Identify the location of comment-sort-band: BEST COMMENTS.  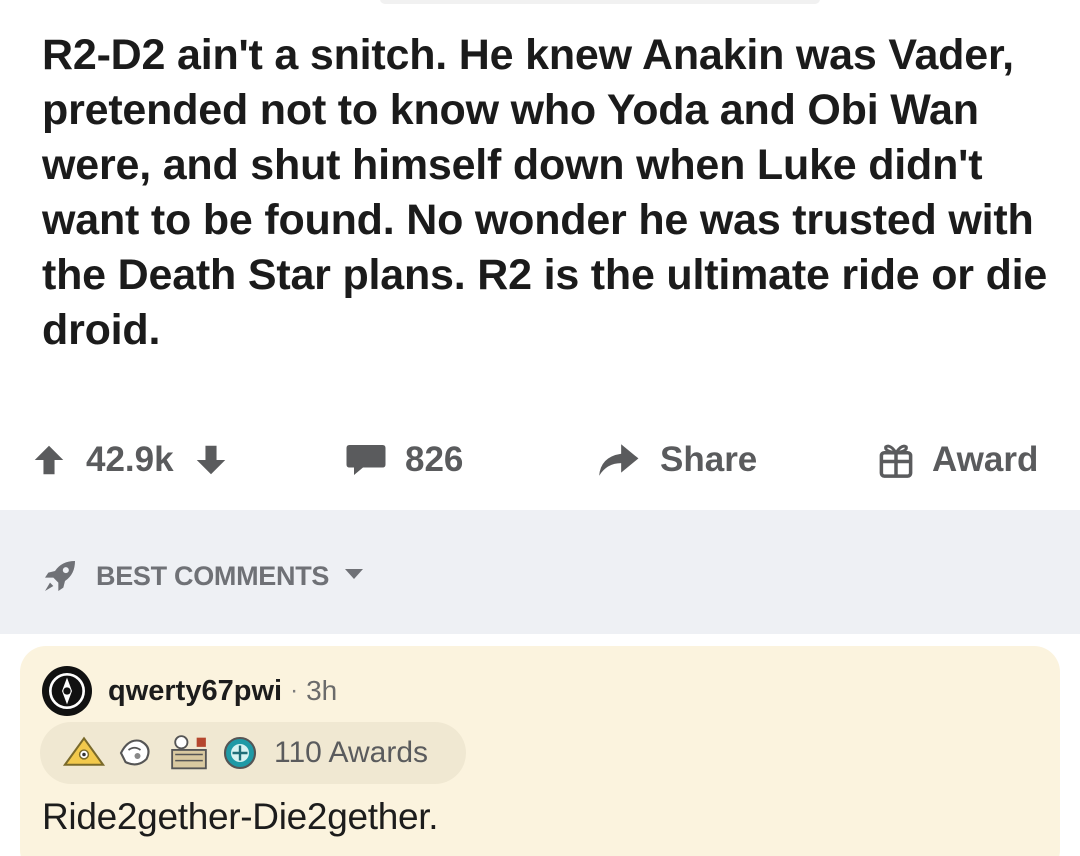
(540, 572).